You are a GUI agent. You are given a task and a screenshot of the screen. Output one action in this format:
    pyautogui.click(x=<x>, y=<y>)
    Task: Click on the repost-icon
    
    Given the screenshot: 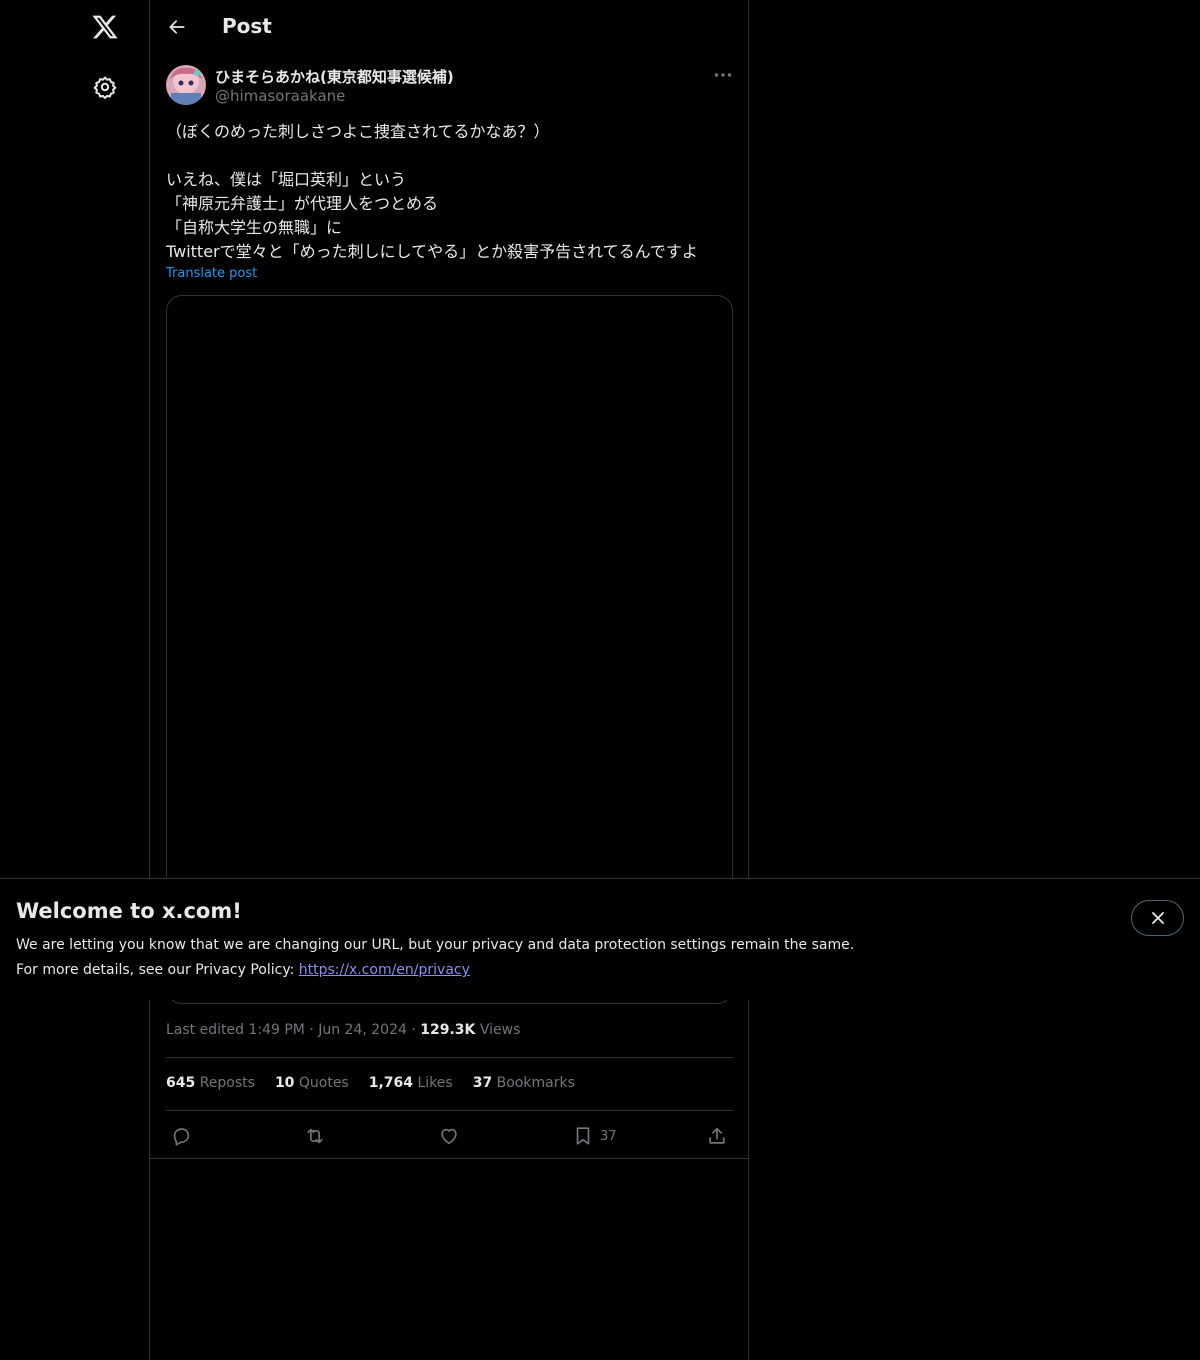 What is the action you would take?
    pyautogui.click(x=315, y=1136)
    